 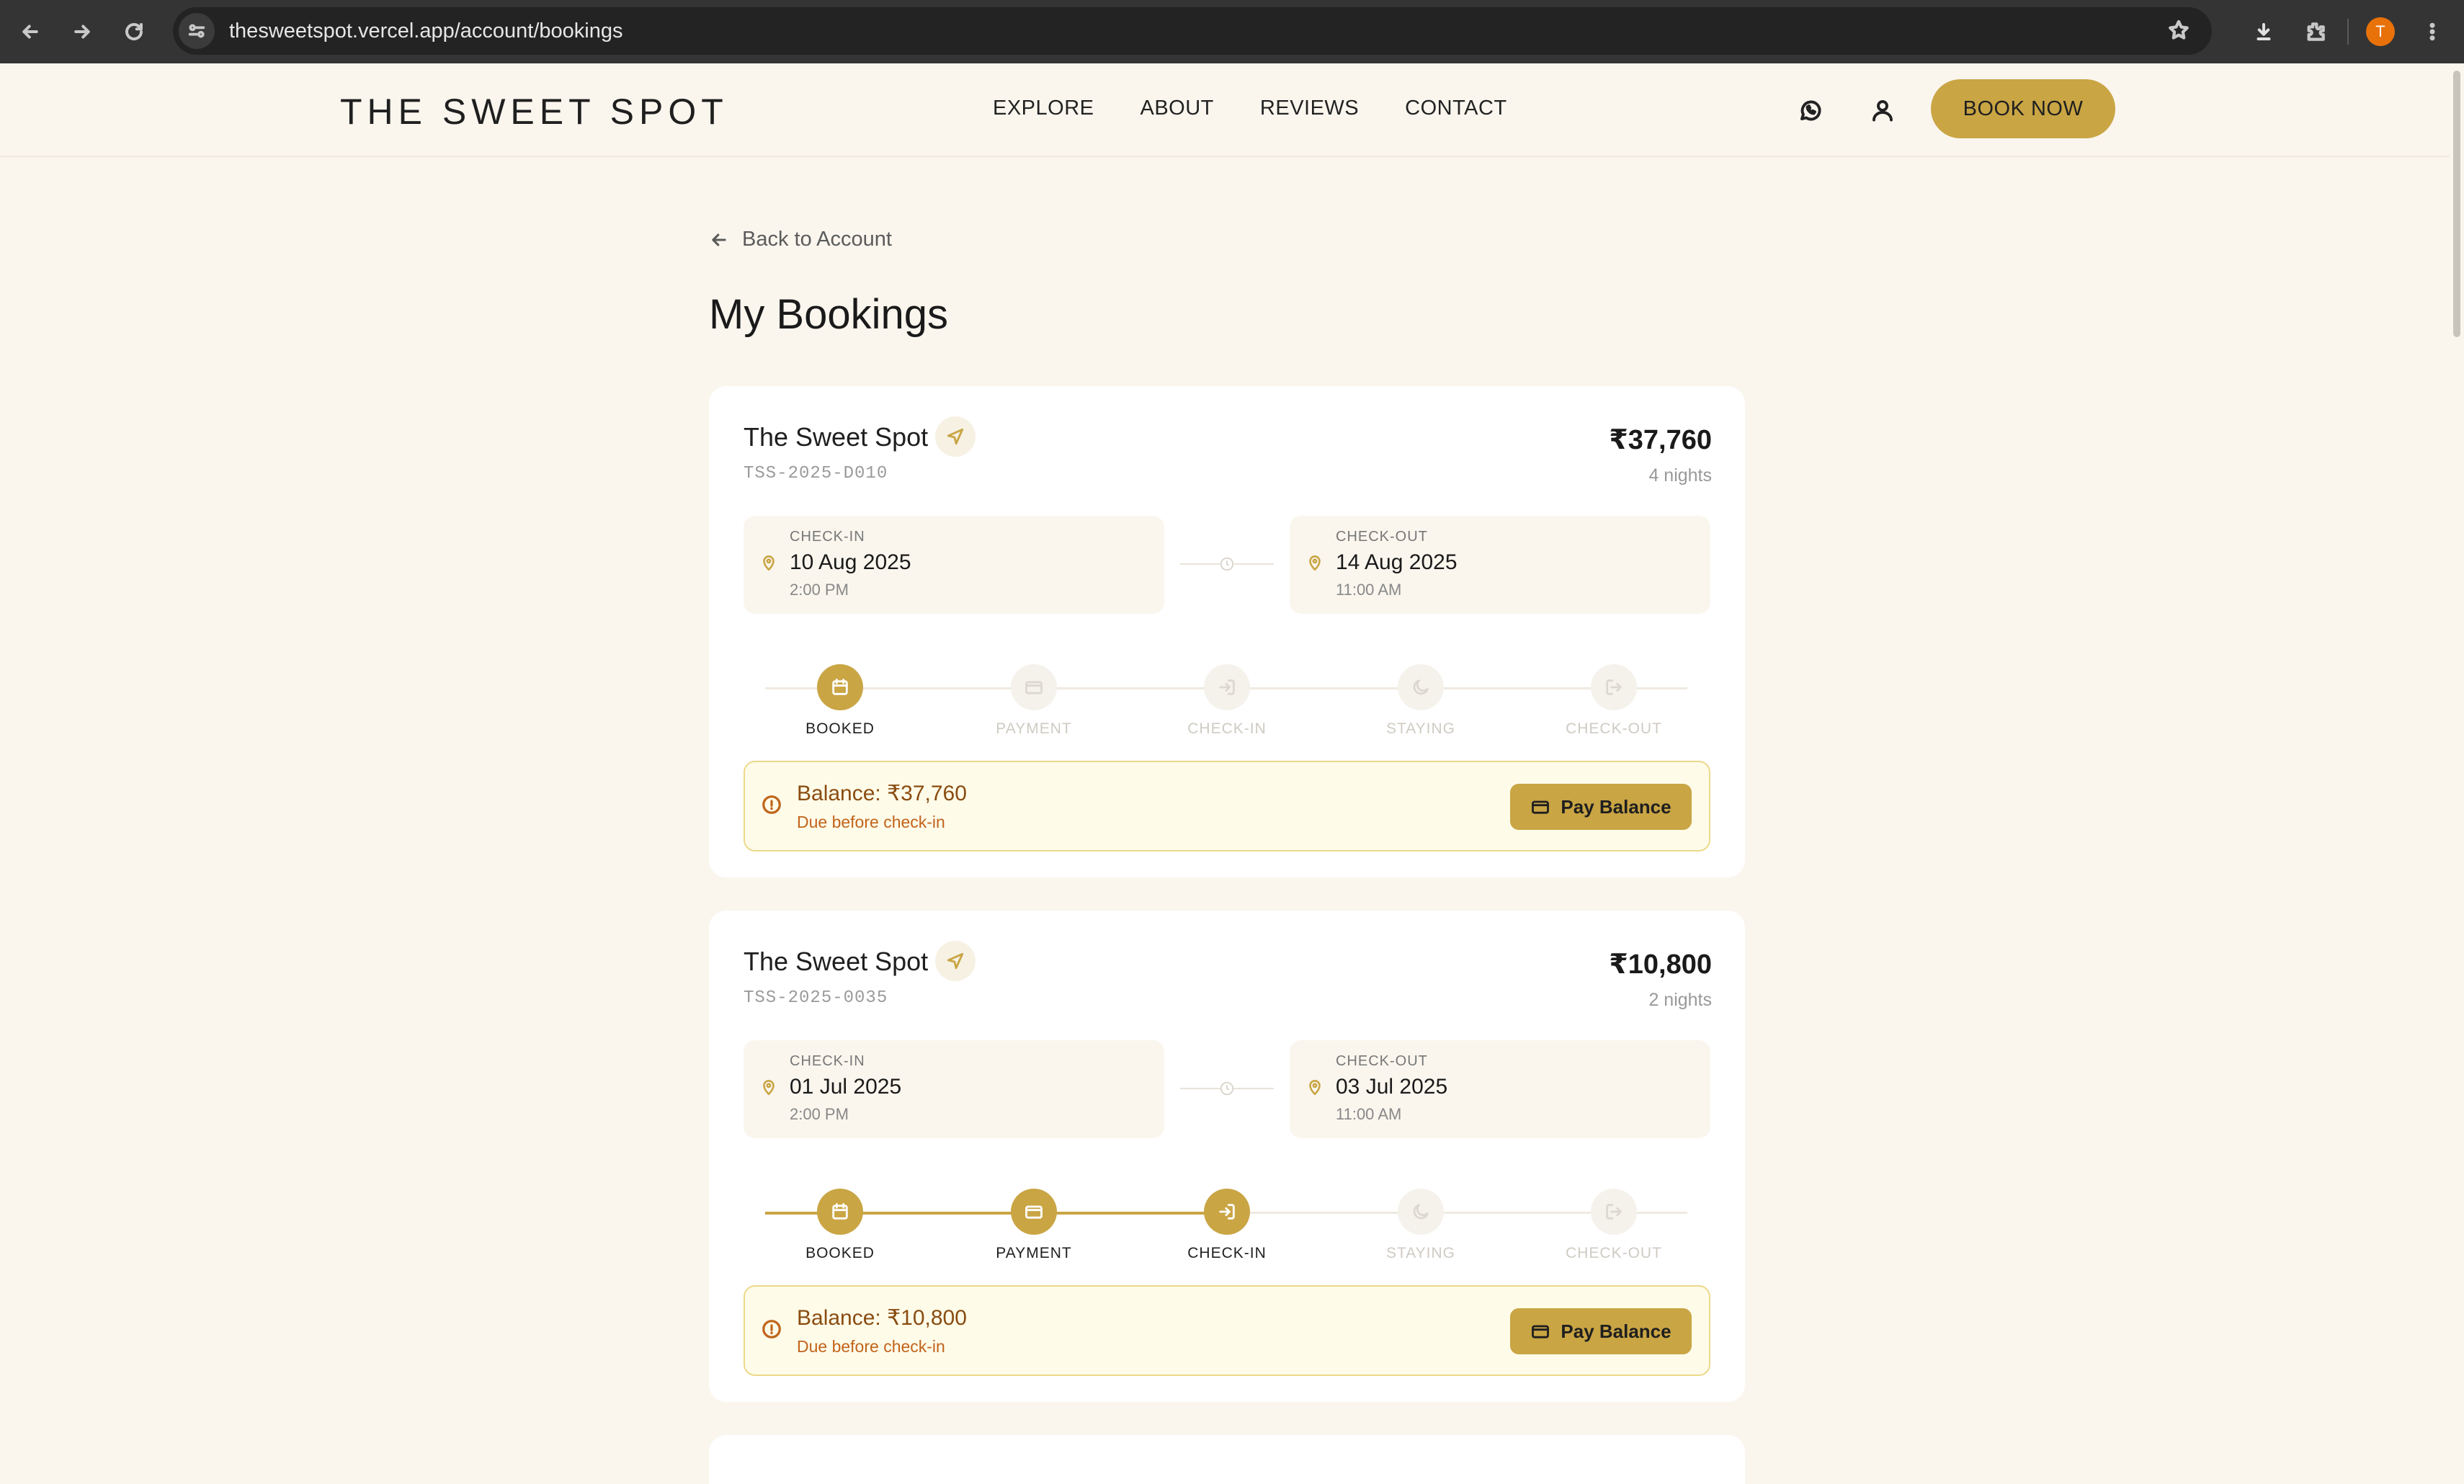 I want to click on checkin-date: 10 Aug 2025, so click(x=850, y=562).